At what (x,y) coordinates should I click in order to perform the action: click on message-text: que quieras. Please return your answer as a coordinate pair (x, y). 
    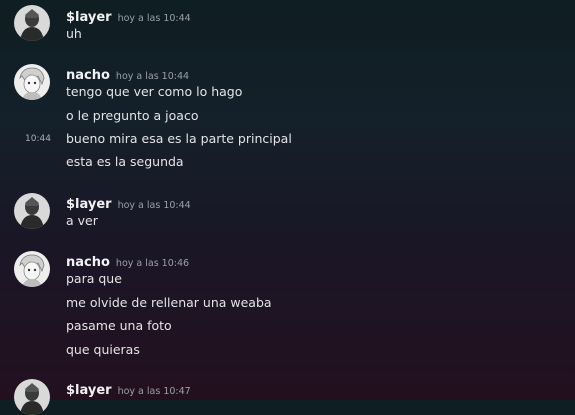
    Looking at the image, I should click on (103, 349).